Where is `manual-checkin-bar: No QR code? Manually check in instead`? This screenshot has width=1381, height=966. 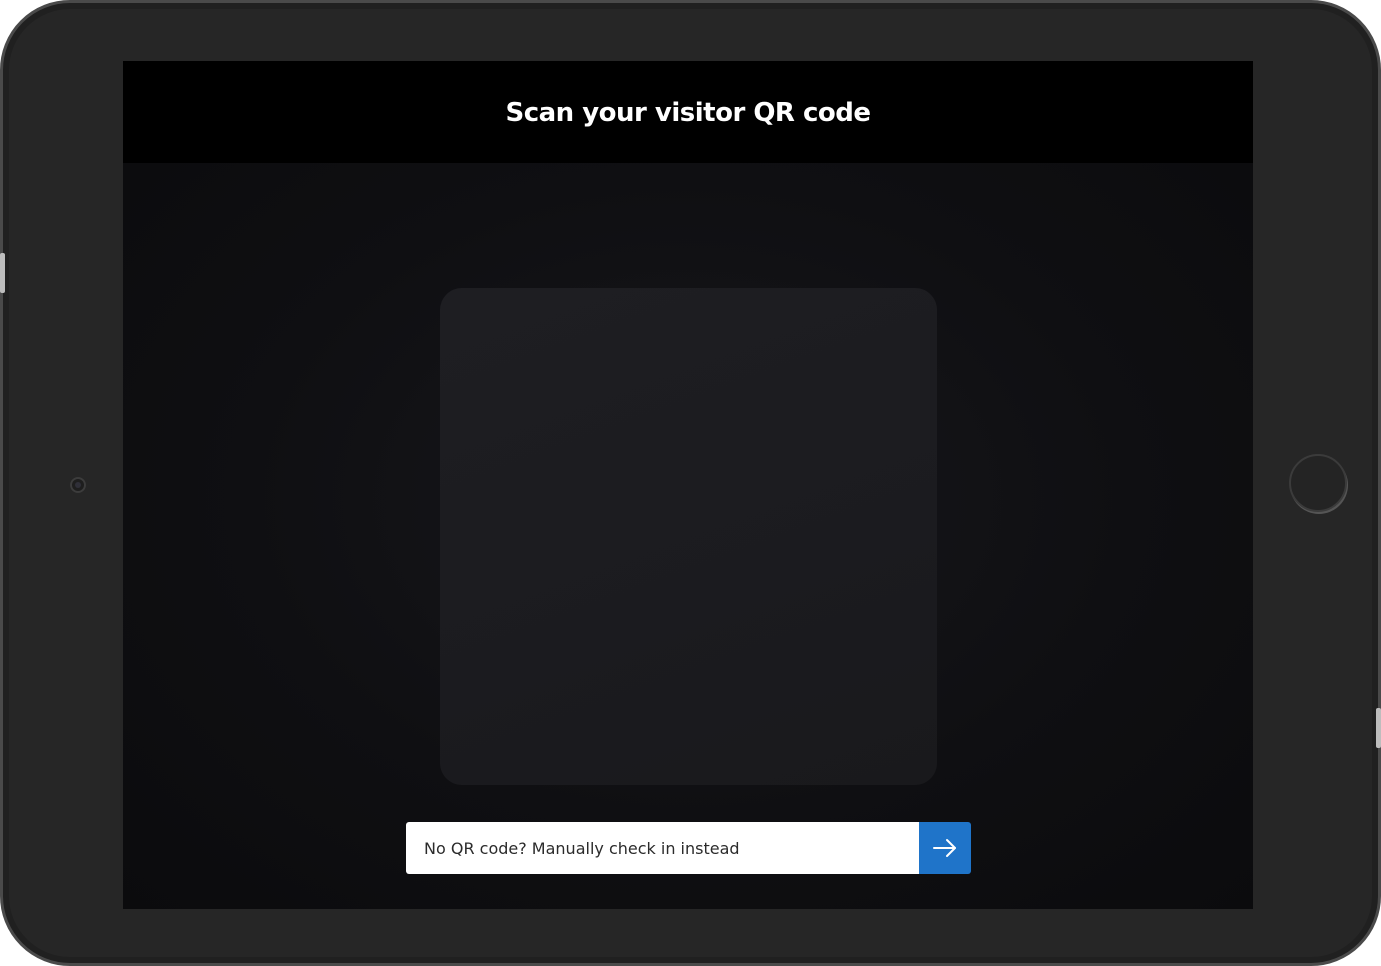 manual-checkin-bar: No QR code? Manually check in instead is located at coordinates (688, 848).